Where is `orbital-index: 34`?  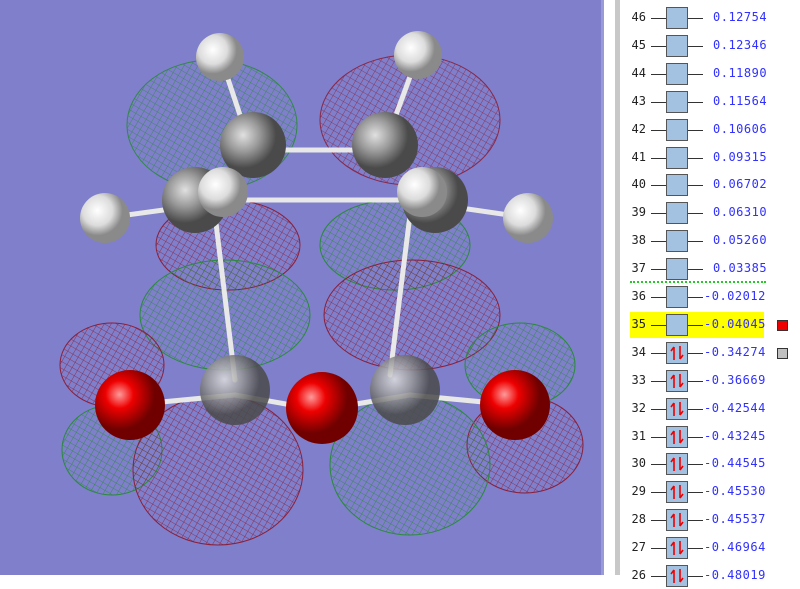
orbital-index: 34 is located at coordinates (638, 351).